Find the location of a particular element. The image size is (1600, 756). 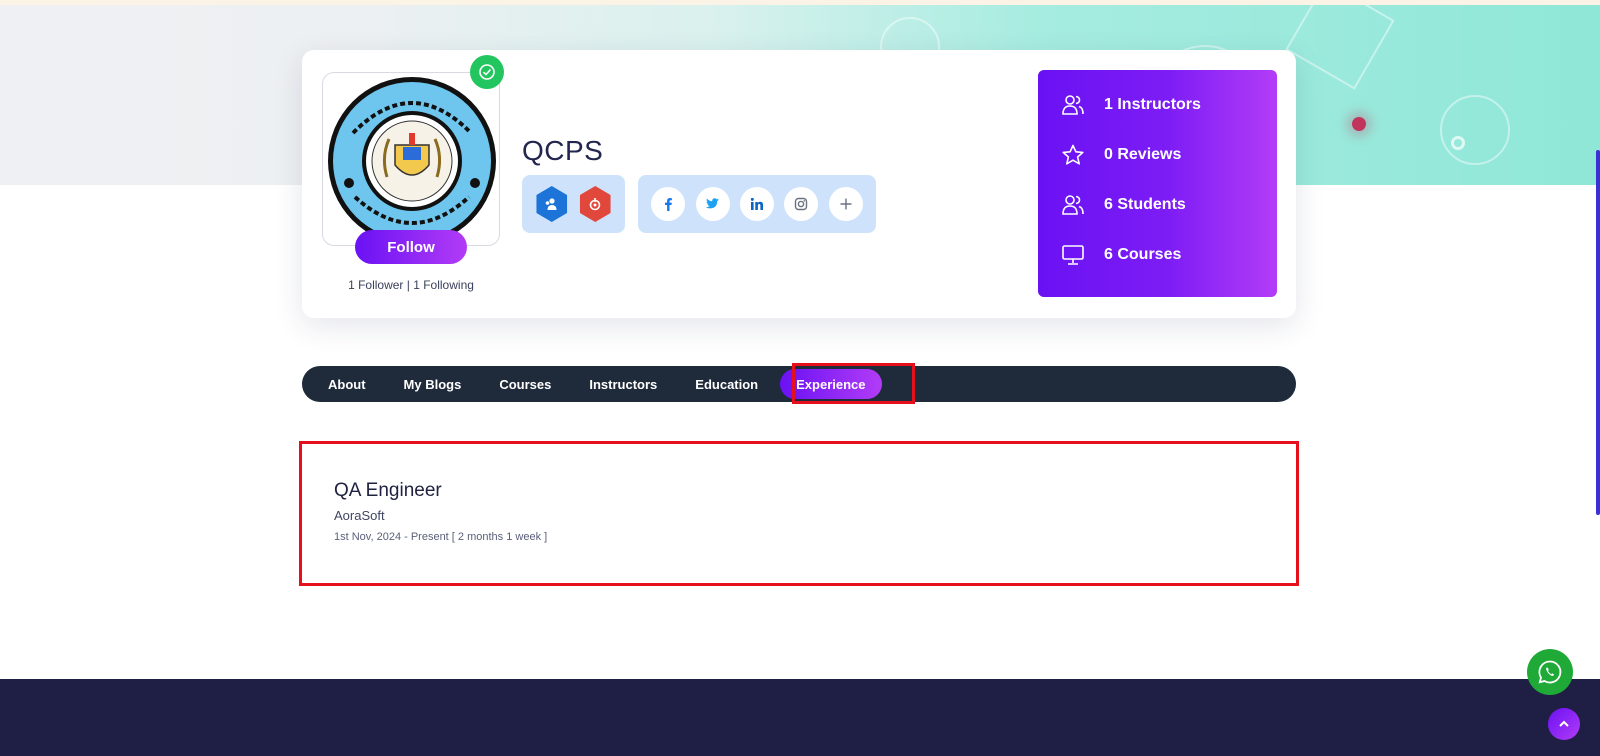

stat-students: 6 Students is located at coordinates (1157, 205).